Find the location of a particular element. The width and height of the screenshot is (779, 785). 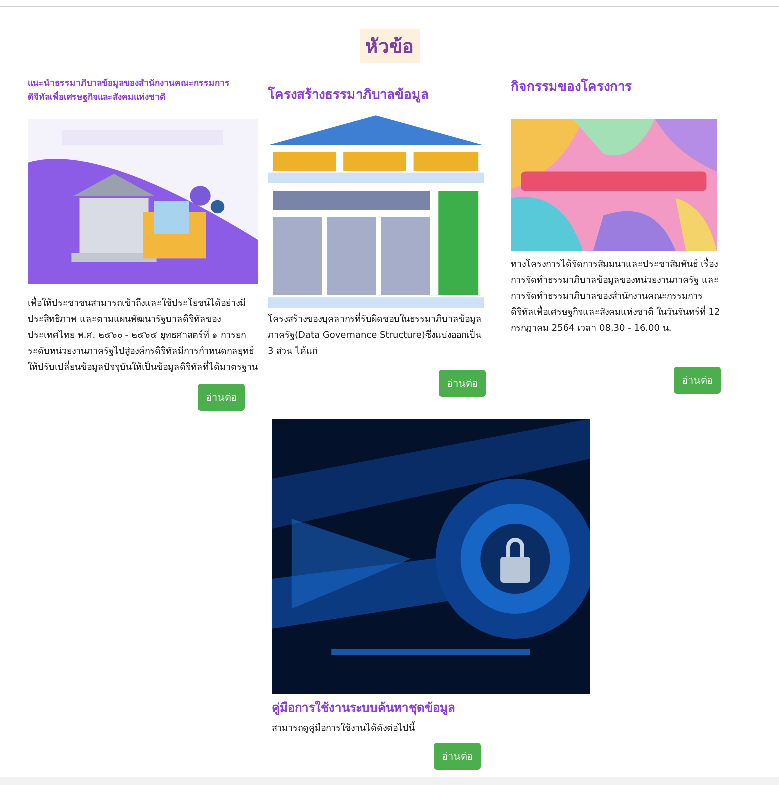

card-description: เพื่อให้ประชาชนสามารถเข้าถึงและใช้ประโยชน์ได้อย่างมีประสิทธิภาพ และตามแผนพัฒนารัฐบาลดิจิทัลของประเทศไทย พ.ศ. ๒๕๖๐ - ๒๕๖๕ ยุทธศาสตร์ที่ ๑ การยกระดับหน่วยงานภาครัฐไปสู่องค์กรดิจิทัลมีการกำหนดกลยุทธ์ให้ปรับเปลี่ยนข้อมูลปัจจุบันให้เป็นข้อมูลดิจิทัลที่ได้มาตรฐาน is located at coordinates (144, 336).